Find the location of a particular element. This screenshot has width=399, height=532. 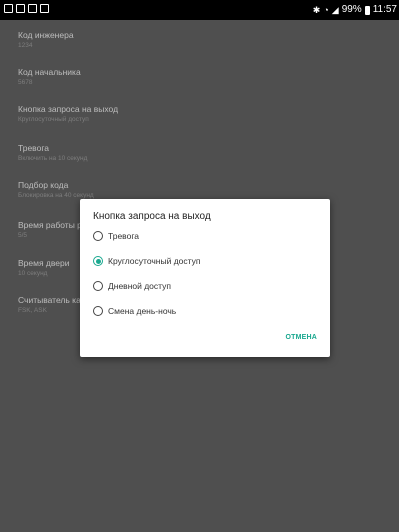

setting-title: Тревога is located at coordinates (33, 148).